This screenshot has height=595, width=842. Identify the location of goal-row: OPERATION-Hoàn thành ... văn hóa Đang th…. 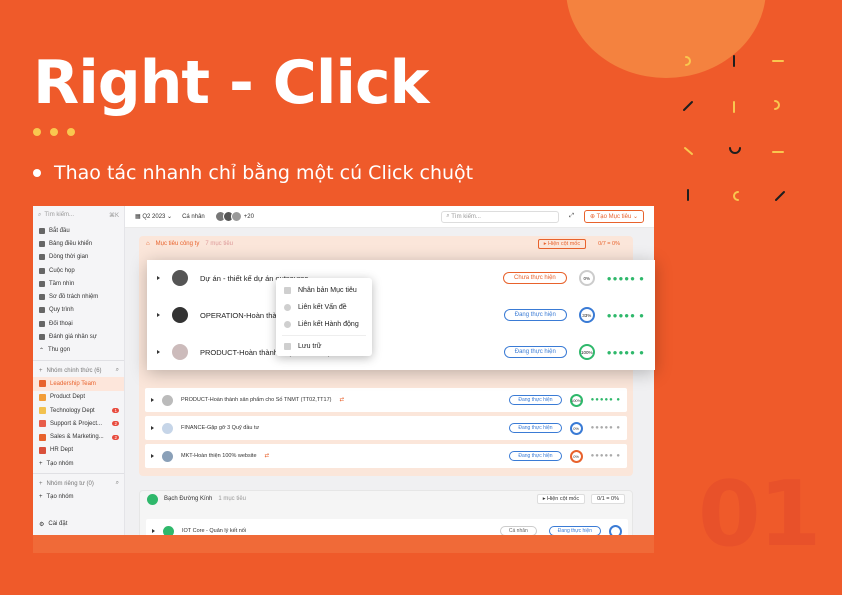
(401, 315).